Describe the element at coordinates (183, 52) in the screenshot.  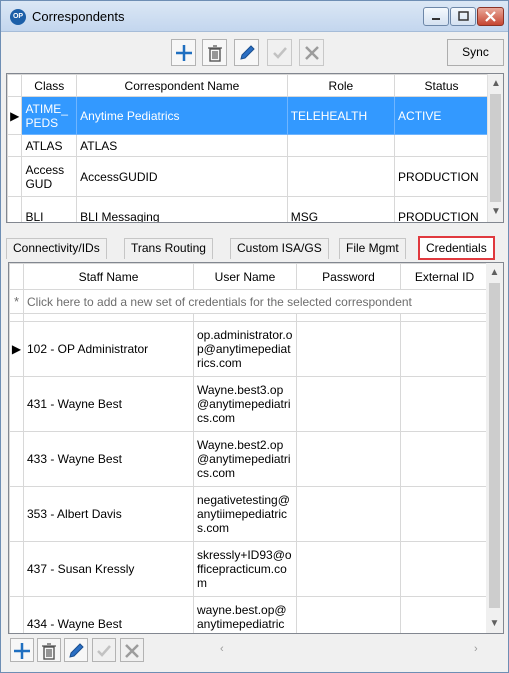
I see `add-correspondent-button` at that location.